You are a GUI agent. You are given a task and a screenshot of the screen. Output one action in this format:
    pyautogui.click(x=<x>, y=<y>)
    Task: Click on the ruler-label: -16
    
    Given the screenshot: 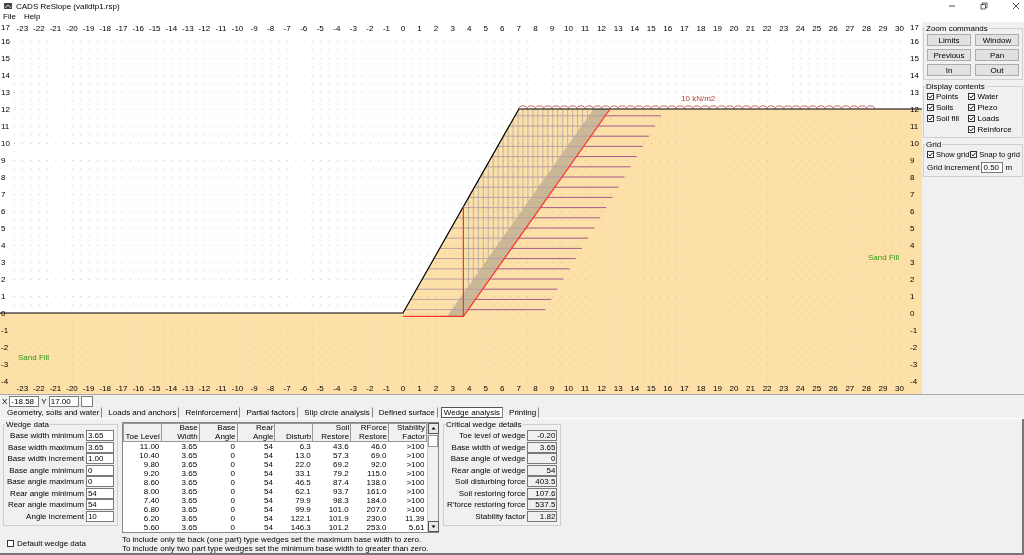 What is the action you would take?
    pyautogui.click(x=138, y=388)
    